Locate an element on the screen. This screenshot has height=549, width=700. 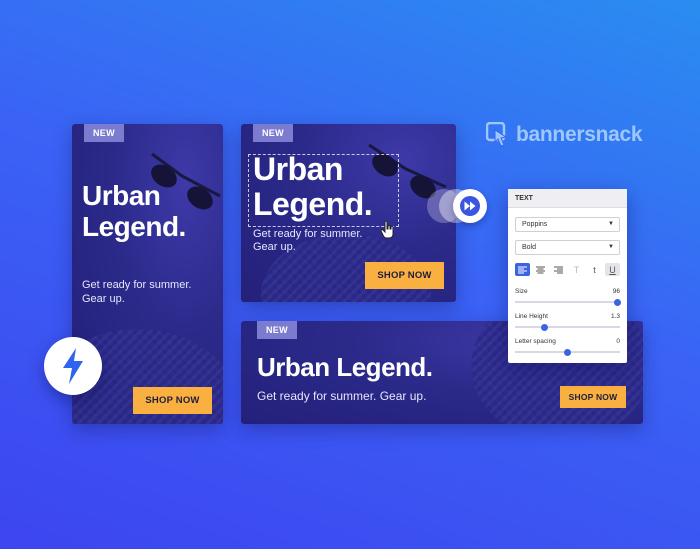
letter-spacing-label: Letter spacing is located at coordinates (535, 341).